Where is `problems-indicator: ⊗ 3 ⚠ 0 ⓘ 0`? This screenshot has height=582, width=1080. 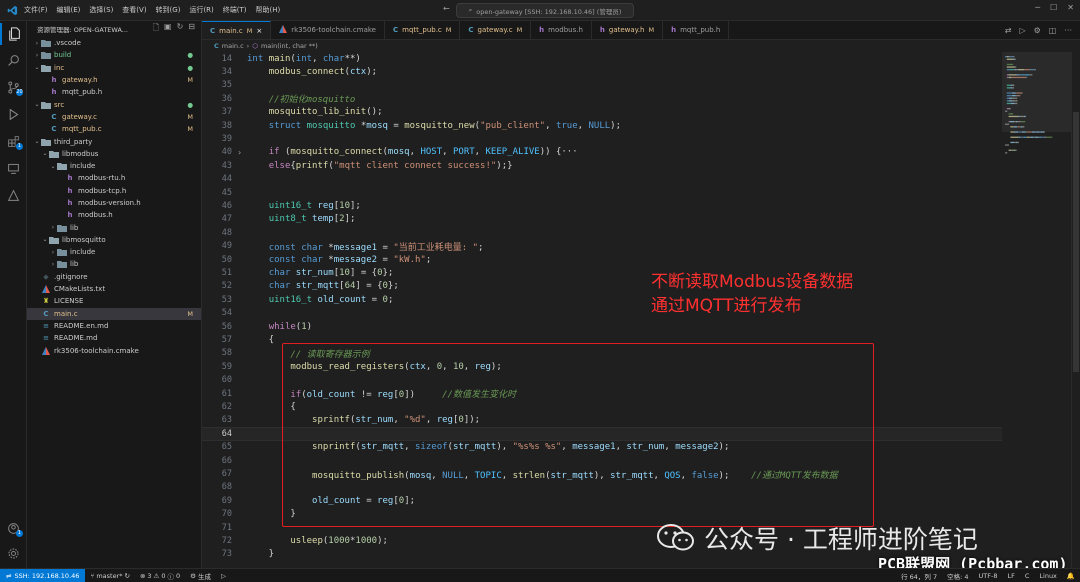
problems-indicator: ⊗ 3 ⚠ 0 ⓘ 0 is located at coordinates (160, 576).